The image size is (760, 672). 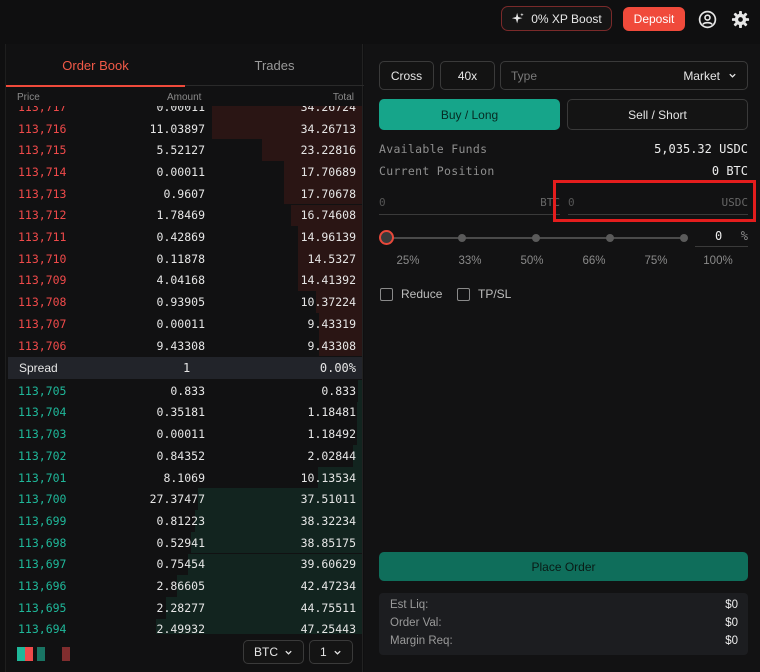 What do you see at coordinates (42, 302) in the screenshot?
I see `ask-price: 113,708` at bounding box center [42, 302].